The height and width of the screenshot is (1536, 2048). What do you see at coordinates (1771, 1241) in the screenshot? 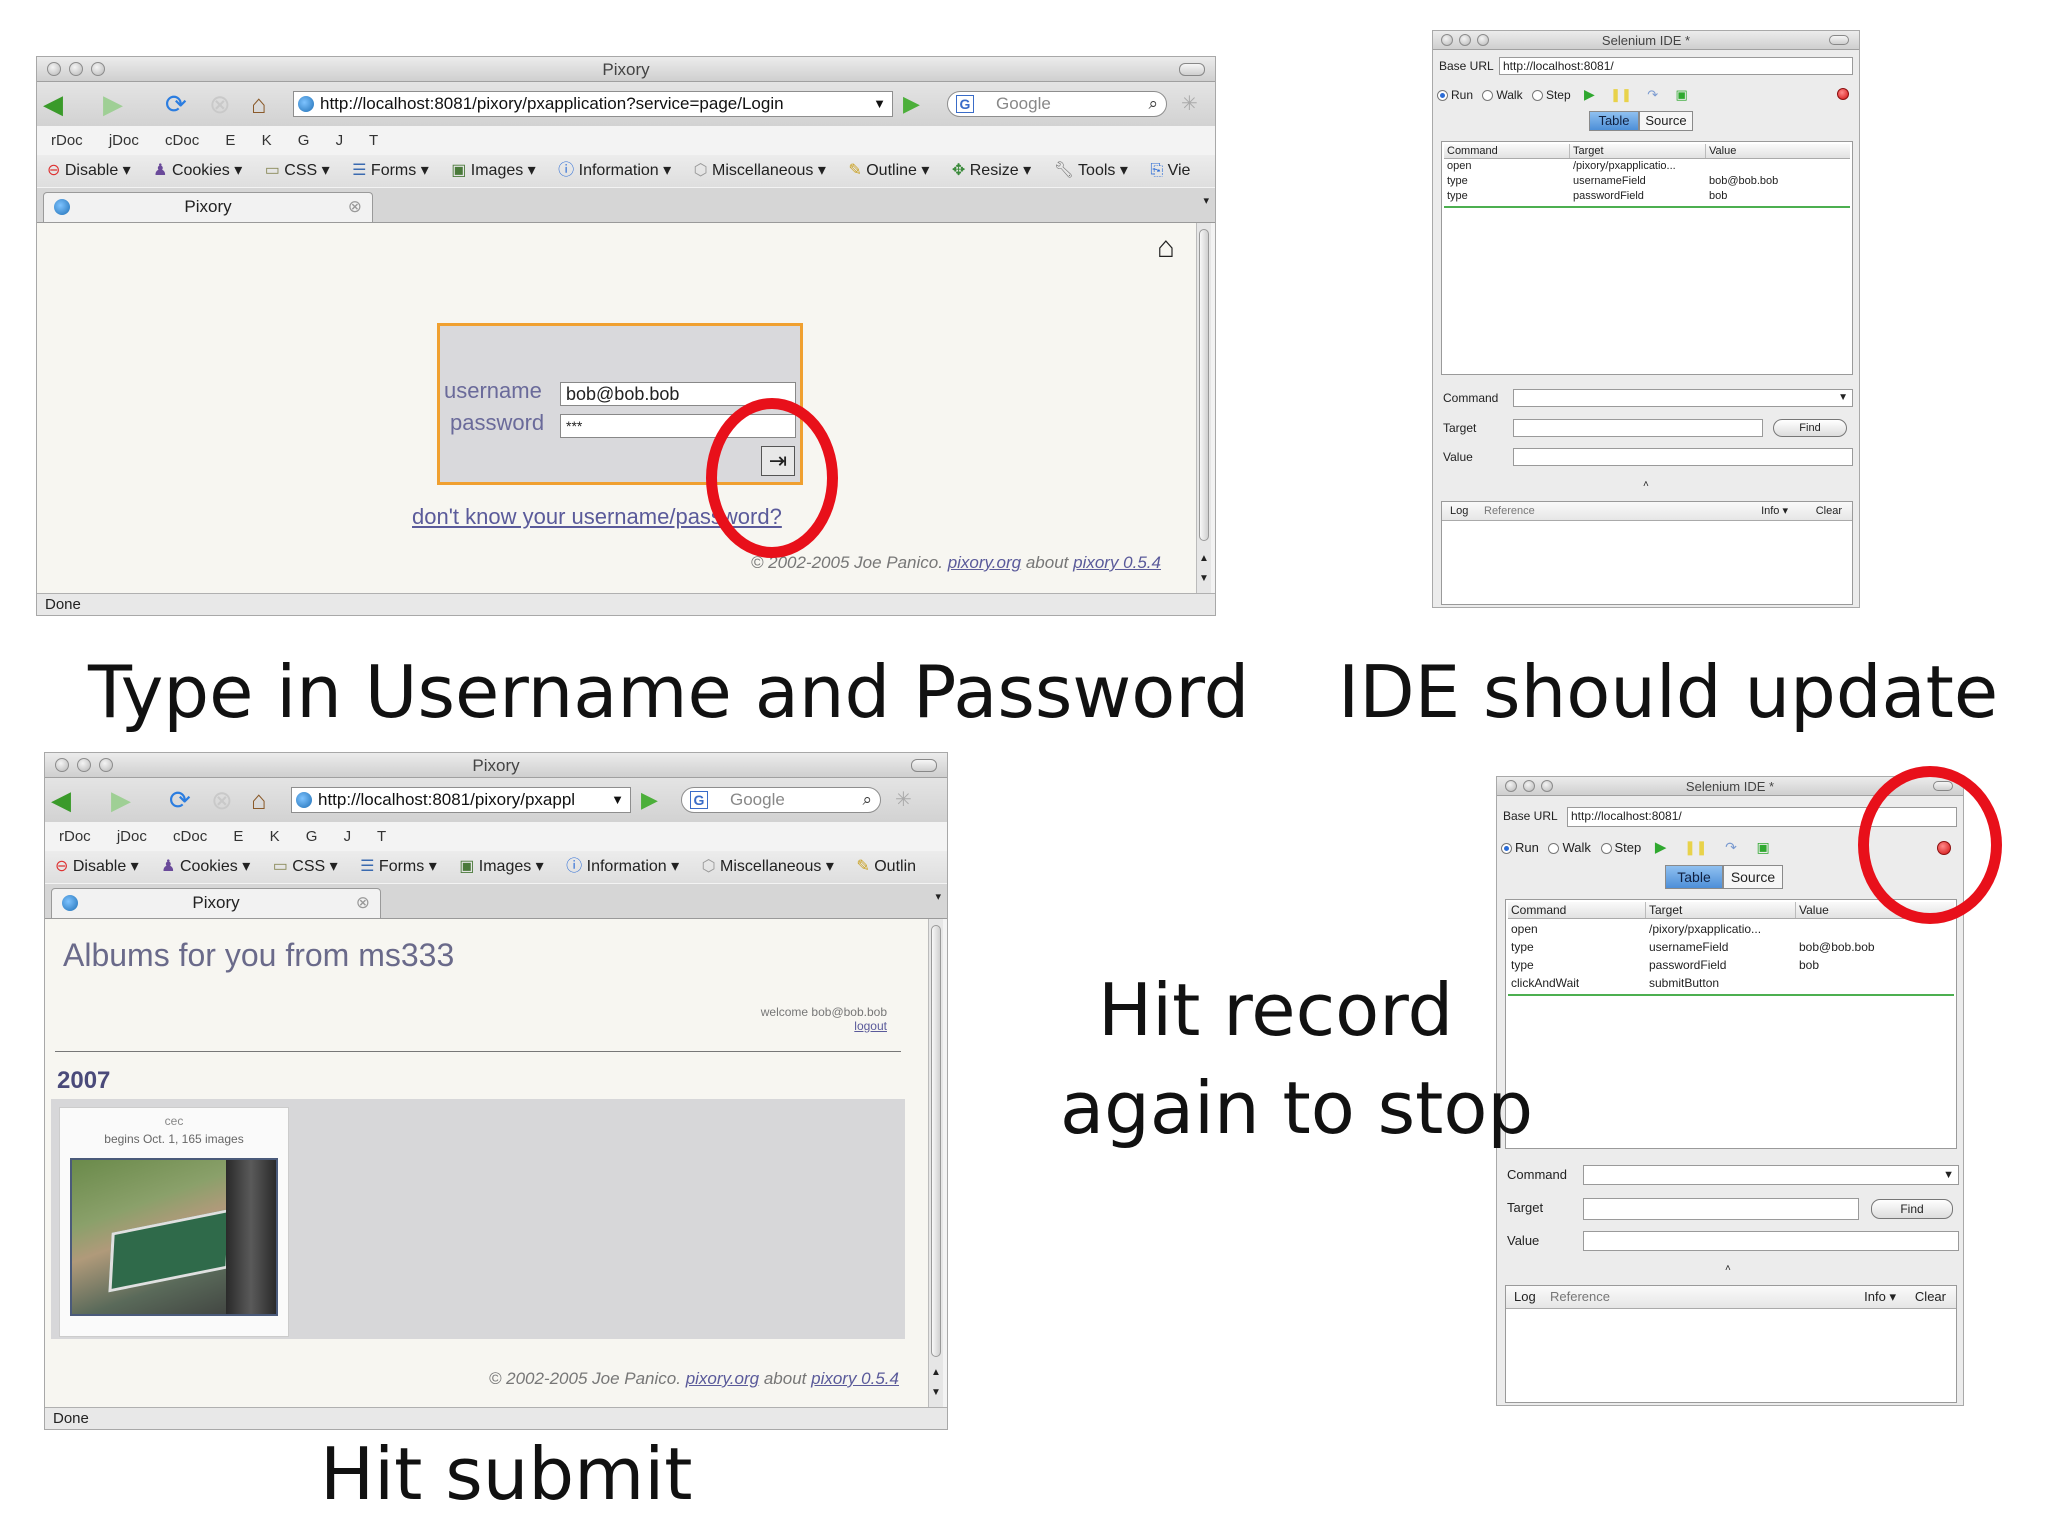
I see `value-input` at bounding box center [1771, 1241].